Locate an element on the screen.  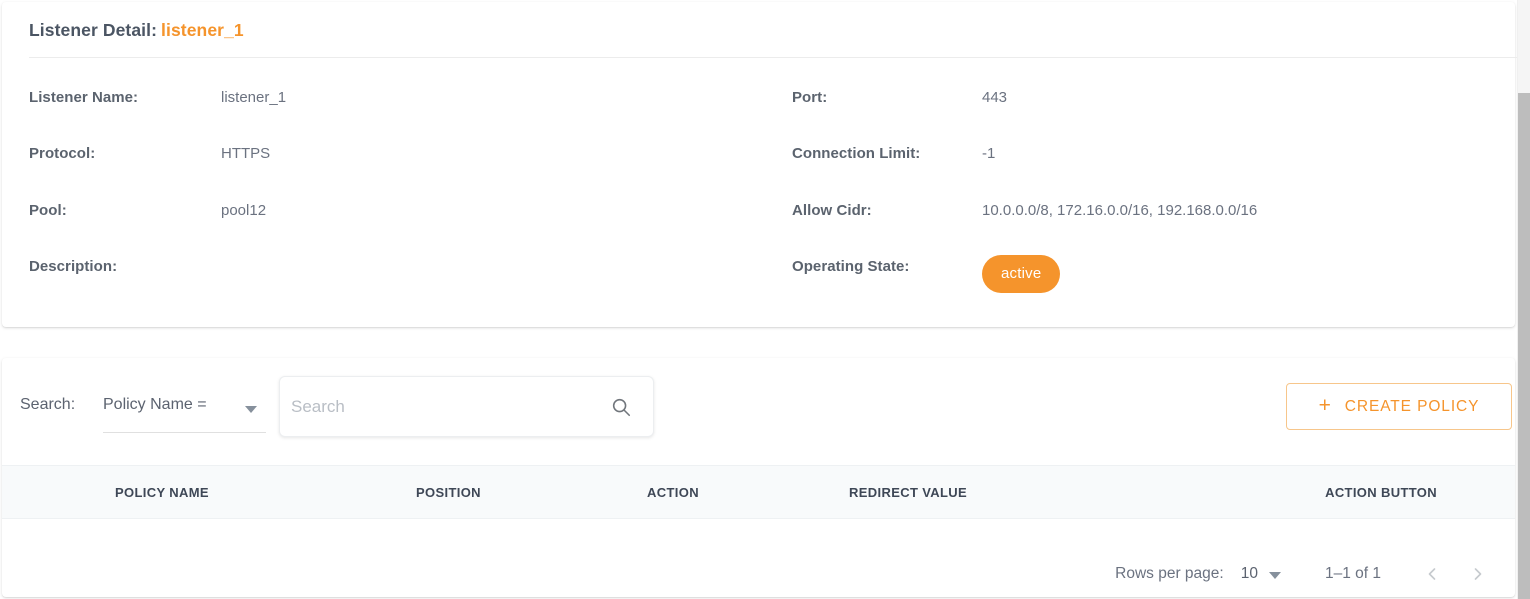
page-title: Listener Detail: listener_1 is located at coordinates (136, 30).